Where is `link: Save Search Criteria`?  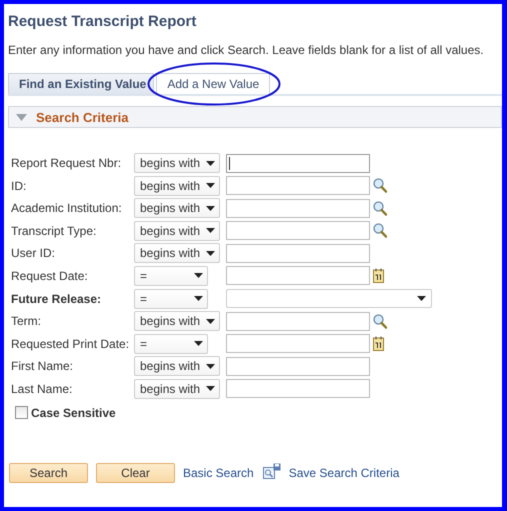 link: Save Search Criteria is located at coordinates (344, 473).